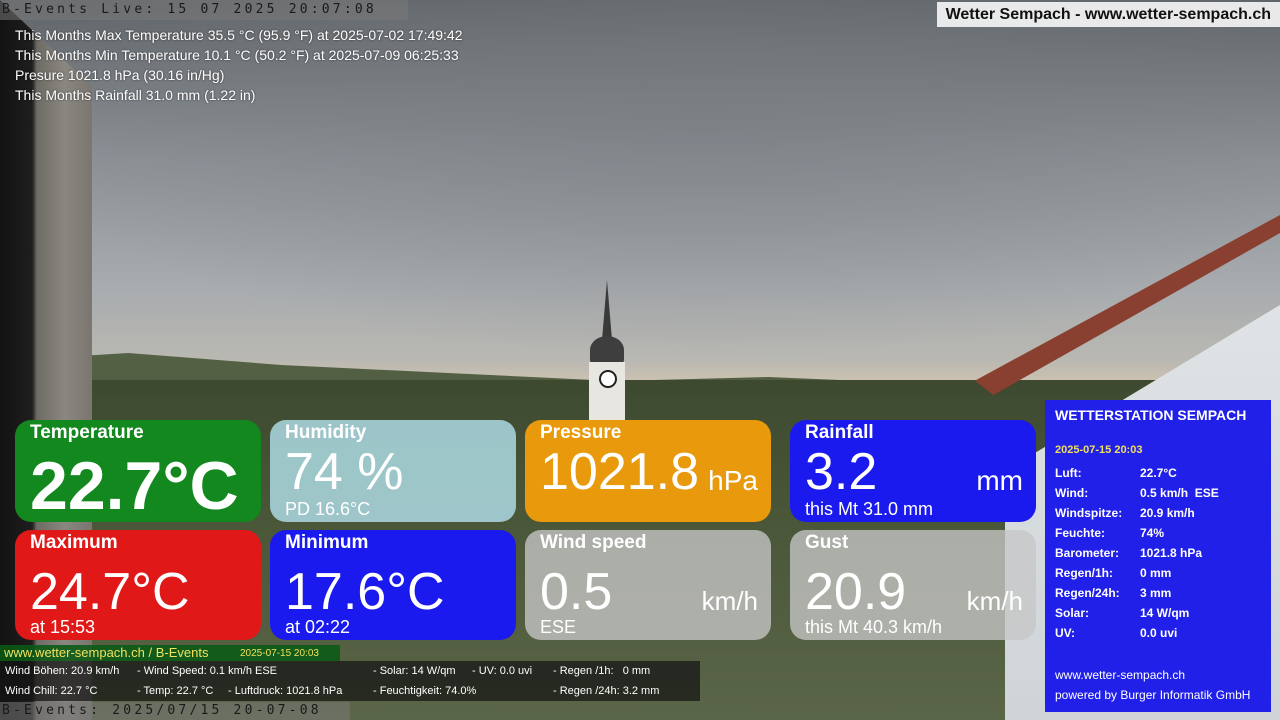  I want to click on rainfall-unit: mm, so click(999, 480).